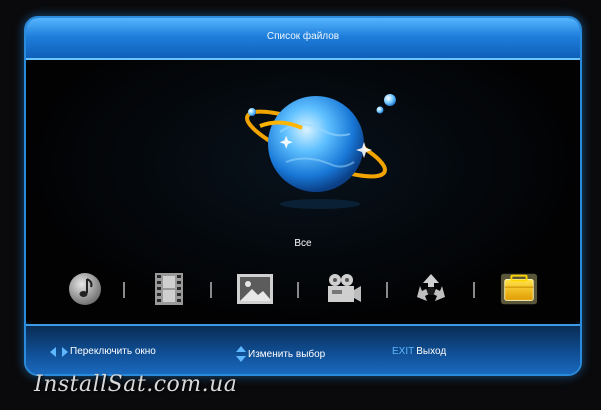 This screenshot has height=410, width=601. I want to click on up-down-arrows-icon, so click(241, 354).